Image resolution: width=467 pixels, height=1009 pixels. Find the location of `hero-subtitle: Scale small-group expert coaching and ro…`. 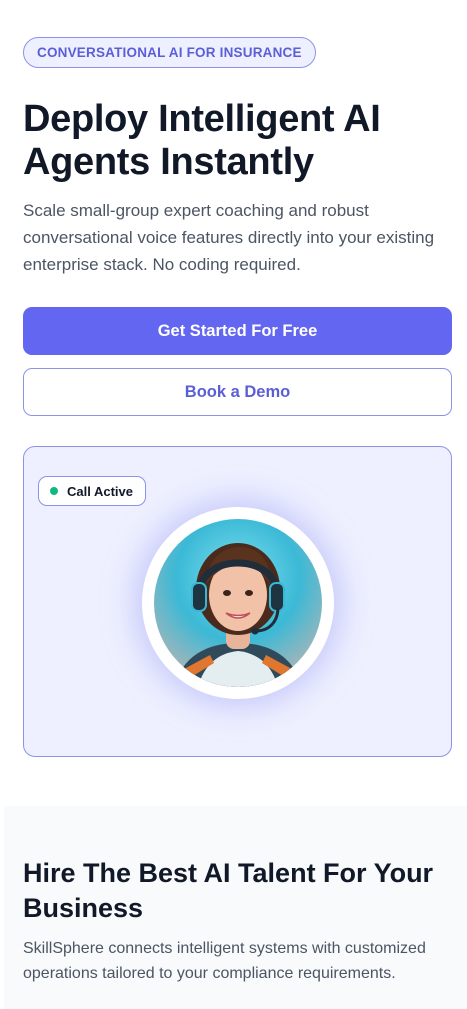

hero-subtitle: Scale small-group expert coaching and ro… is located at coordinates (229, 237).